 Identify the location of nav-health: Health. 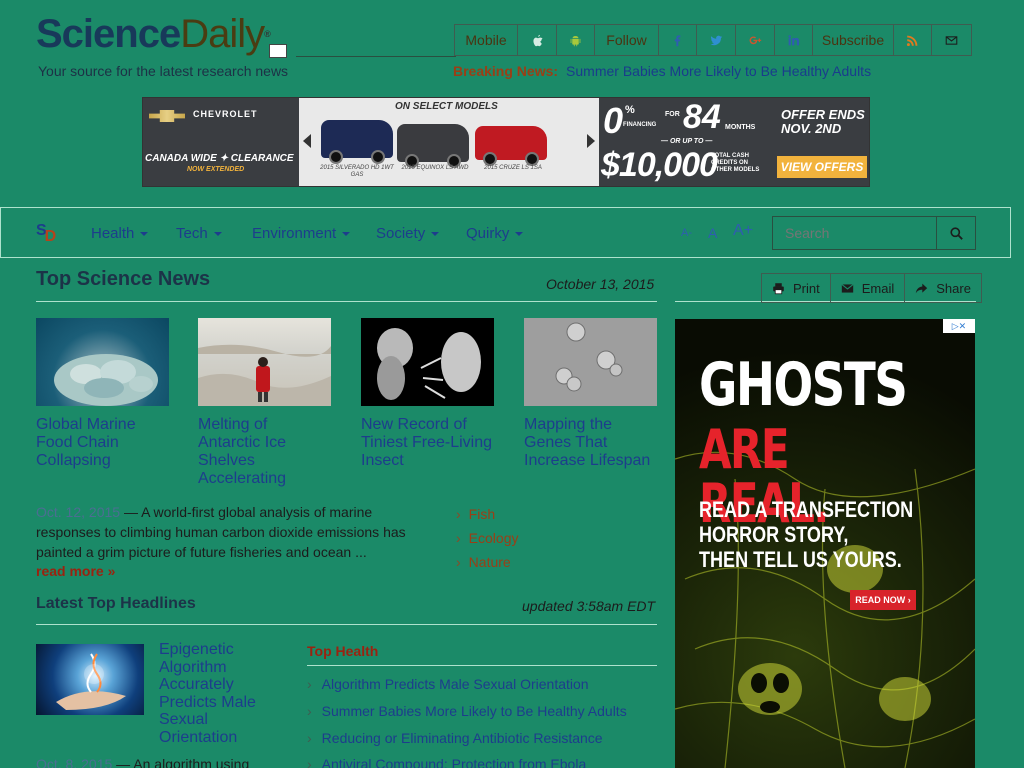
(120, 233).